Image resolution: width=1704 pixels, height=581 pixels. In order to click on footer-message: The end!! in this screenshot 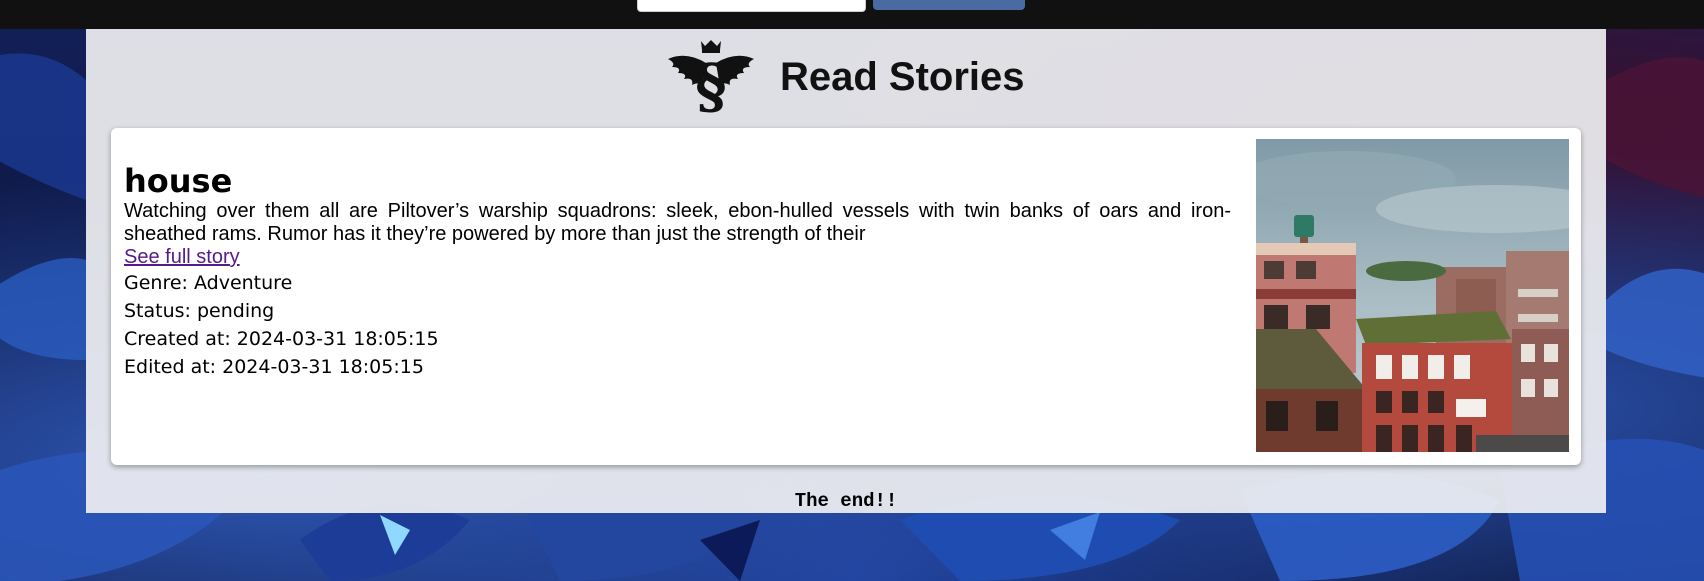, I will do `click(846, 501)`.